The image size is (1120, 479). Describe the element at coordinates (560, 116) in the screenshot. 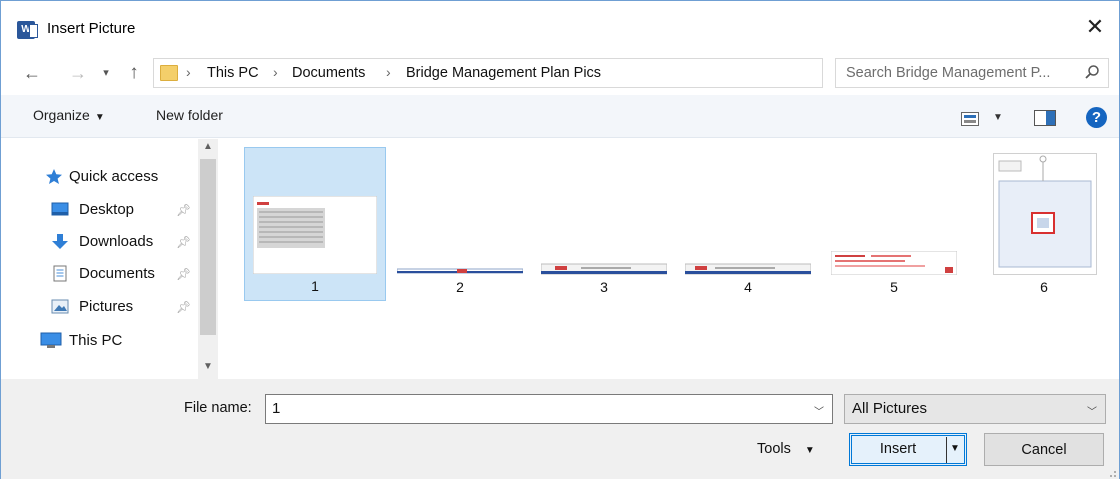

I see `command-toolbar: Organize ▼ New folder ▼ ?` at that location.